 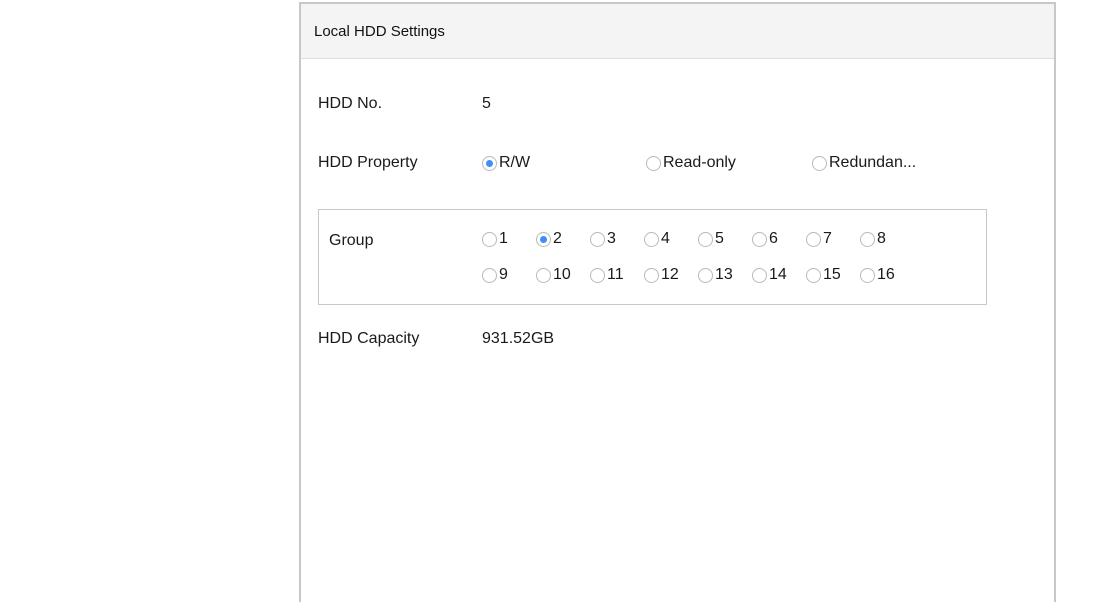 What do you see at coordinates (369, 338) in the screenshot?
I see `hdd-capacity-label: HDD Capacity` at bounding box center [369, 338].